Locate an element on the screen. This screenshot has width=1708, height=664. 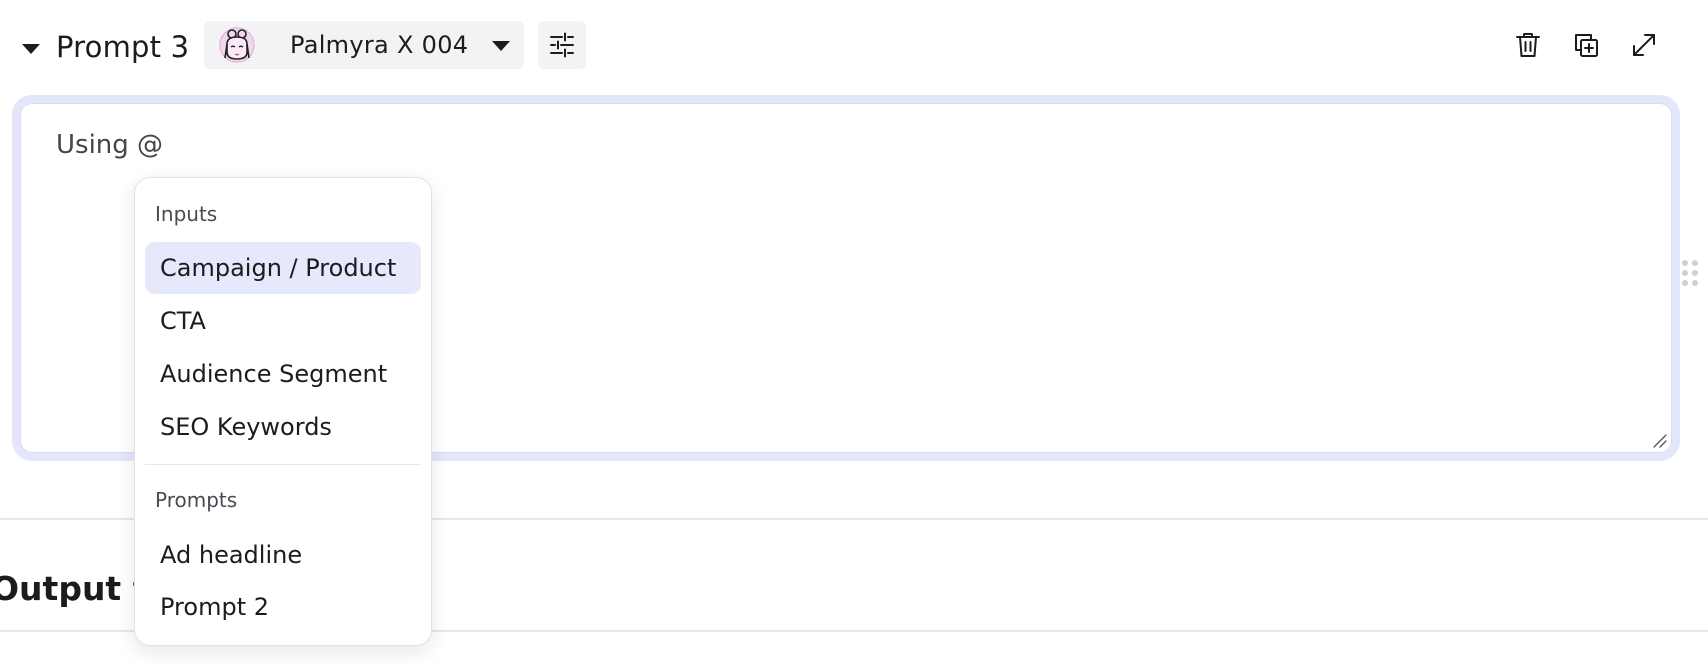
prompts-group-label: Prompts is located at coordinates (196, 500).